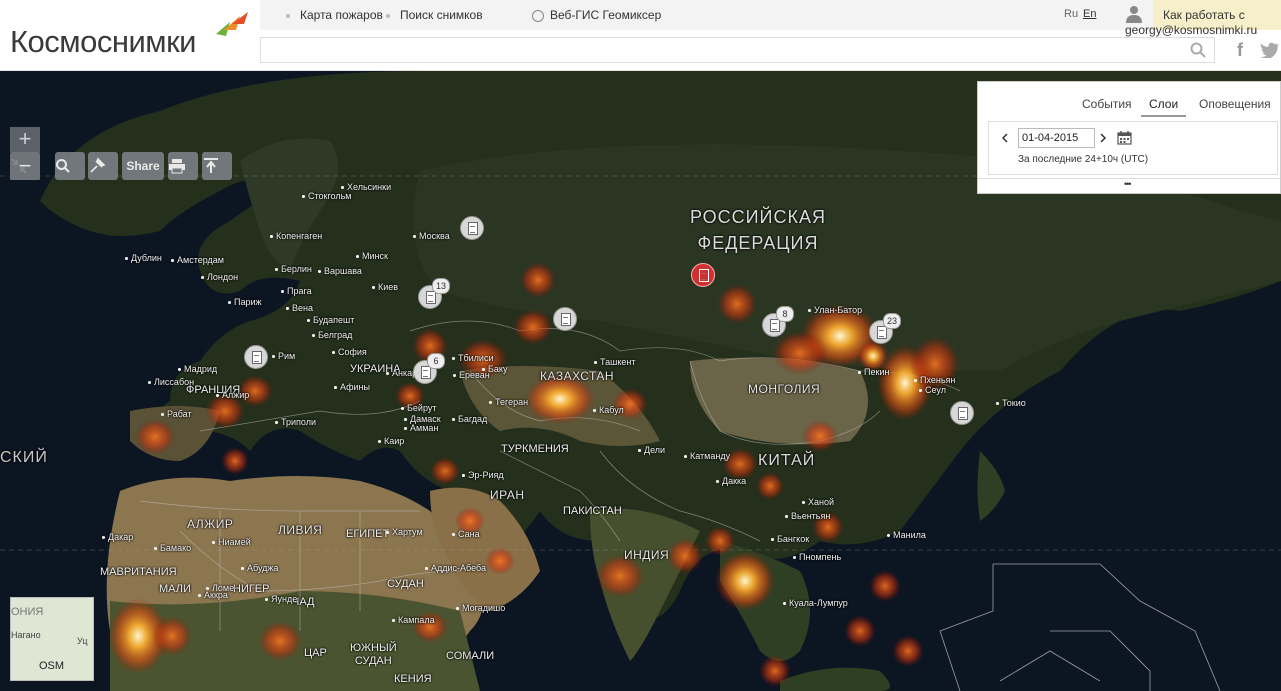 This screenshot has height=691, width=1281. I want to click on upload-button, so click(217, 166).